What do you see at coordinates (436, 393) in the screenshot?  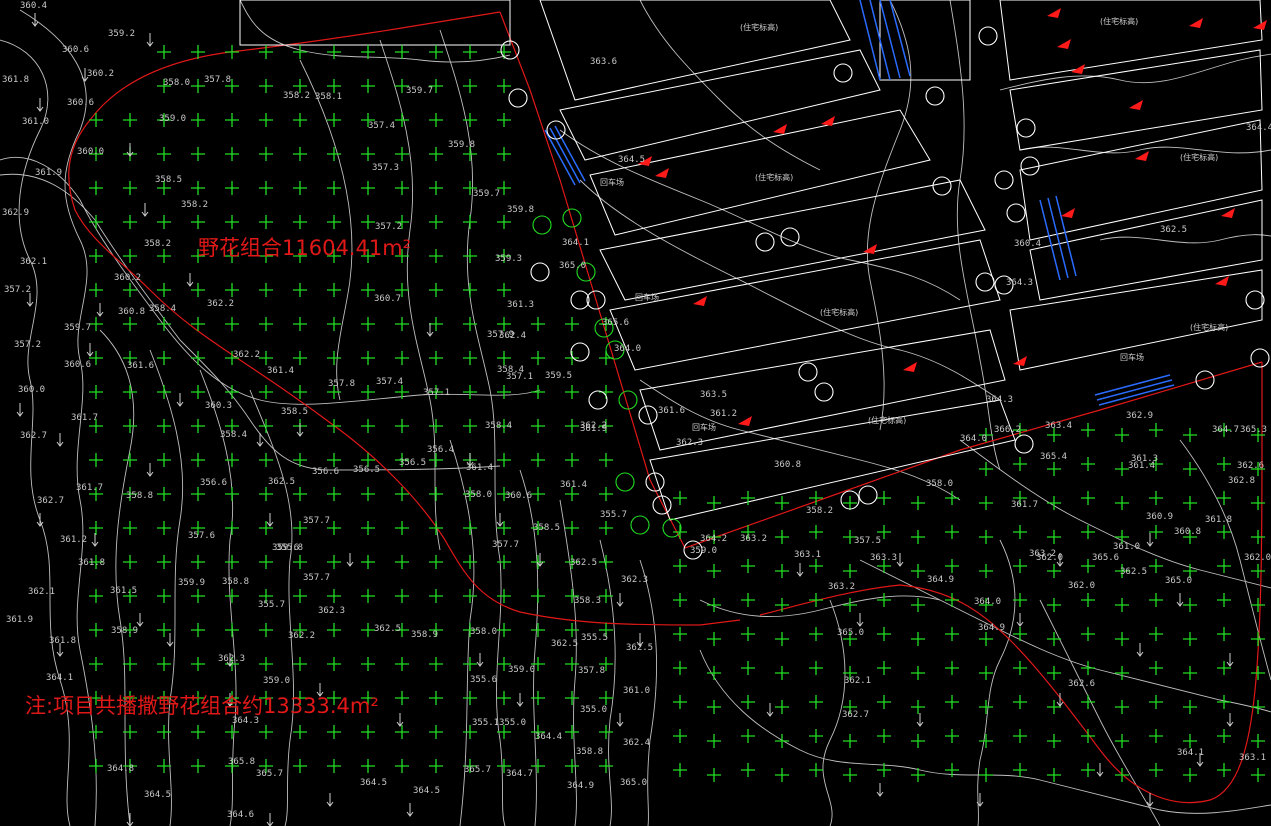 I see `elevation-label: 357.1` at bounding box center [436, 393].